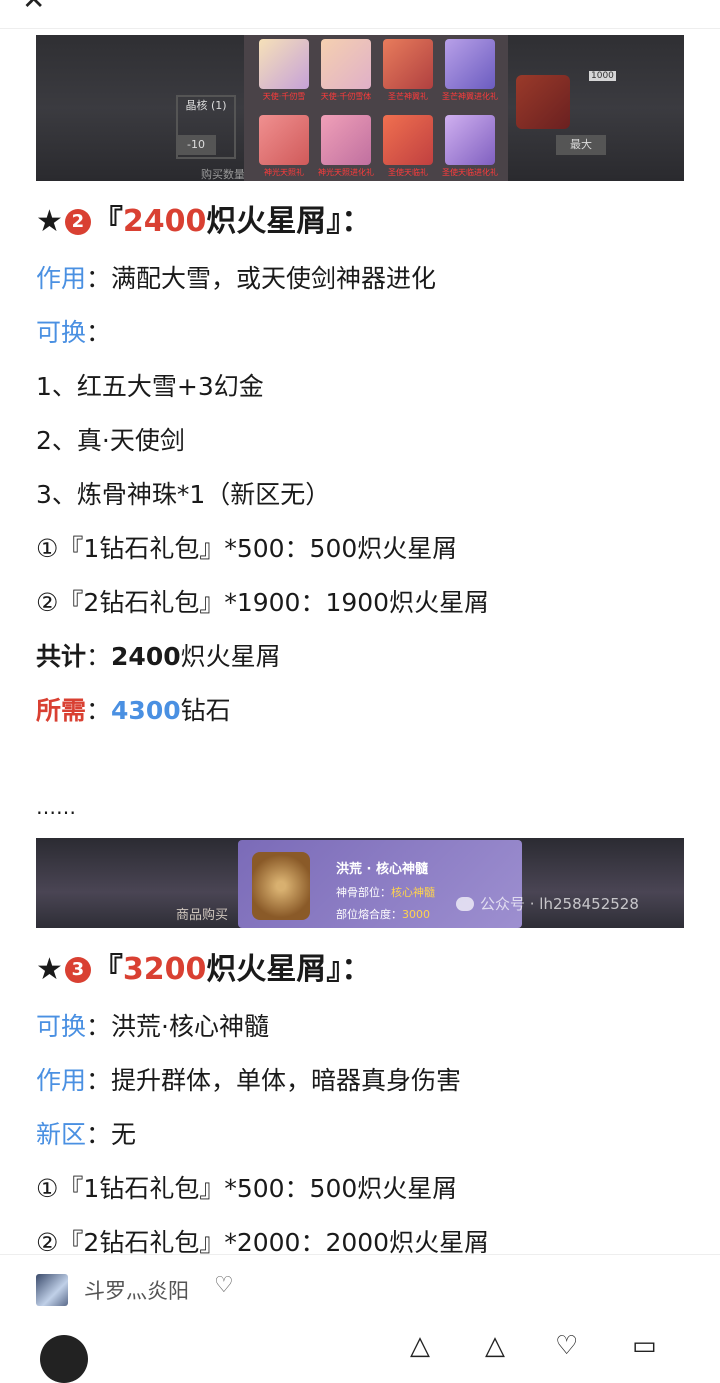  I want to click on item-card: 圣使天临进化礼, so click(470, 146).